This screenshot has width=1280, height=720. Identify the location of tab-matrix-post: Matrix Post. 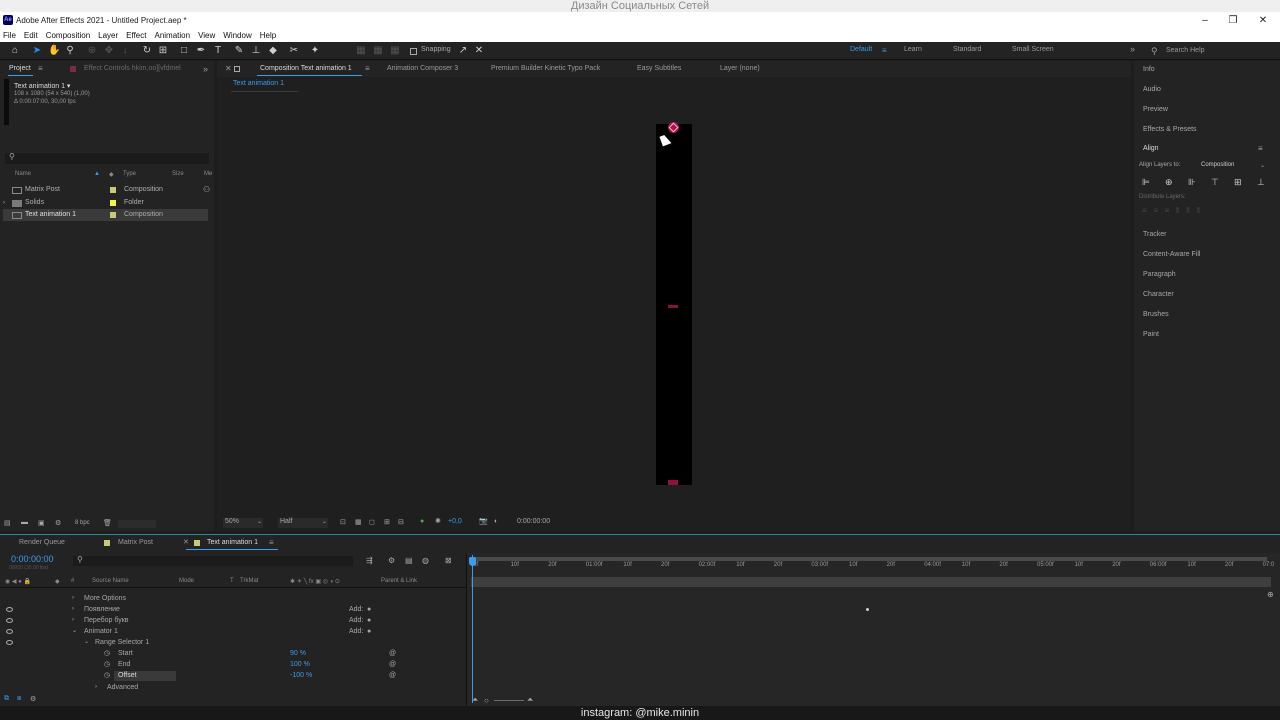
(135, 543).